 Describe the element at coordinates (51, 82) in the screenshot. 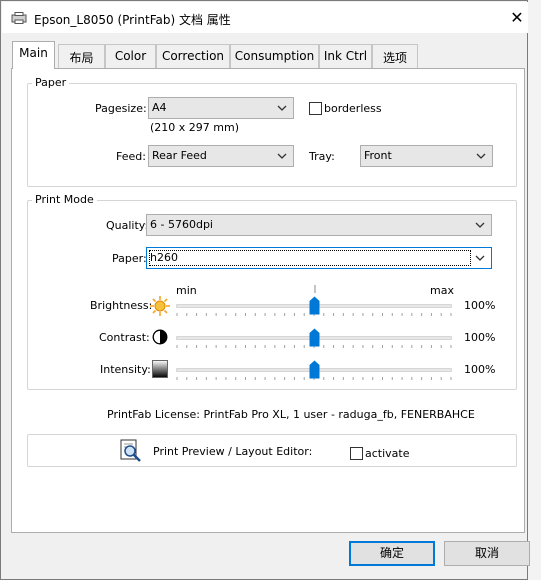

I see `paper-group-title: Paper` at that location.